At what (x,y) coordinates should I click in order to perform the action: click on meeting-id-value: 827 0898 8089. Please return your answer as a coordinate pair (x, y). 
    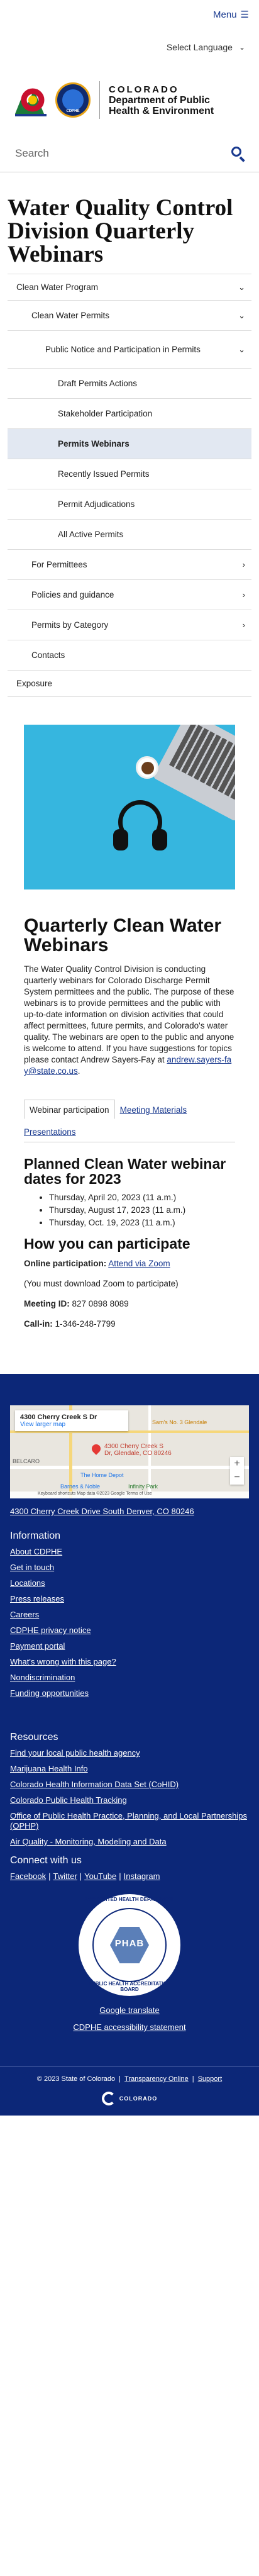
    Looking at the image, I should click on (101, 1303).